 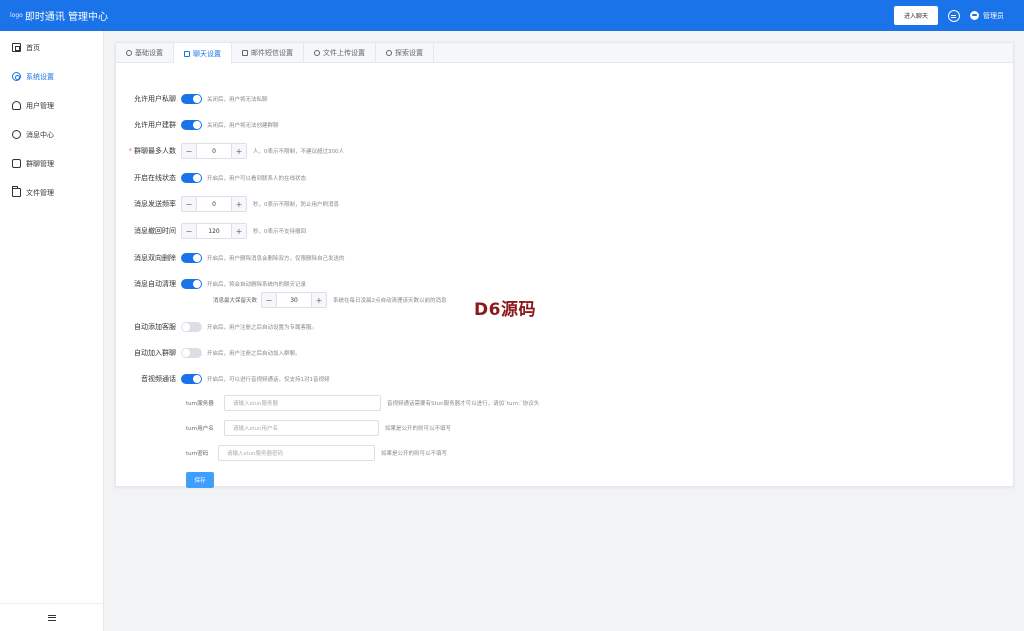 What do you see at coordinates (272, 53) in the screenshot?
I see `tab-label: 邮件短信设置` at bounding box center [272, 53].